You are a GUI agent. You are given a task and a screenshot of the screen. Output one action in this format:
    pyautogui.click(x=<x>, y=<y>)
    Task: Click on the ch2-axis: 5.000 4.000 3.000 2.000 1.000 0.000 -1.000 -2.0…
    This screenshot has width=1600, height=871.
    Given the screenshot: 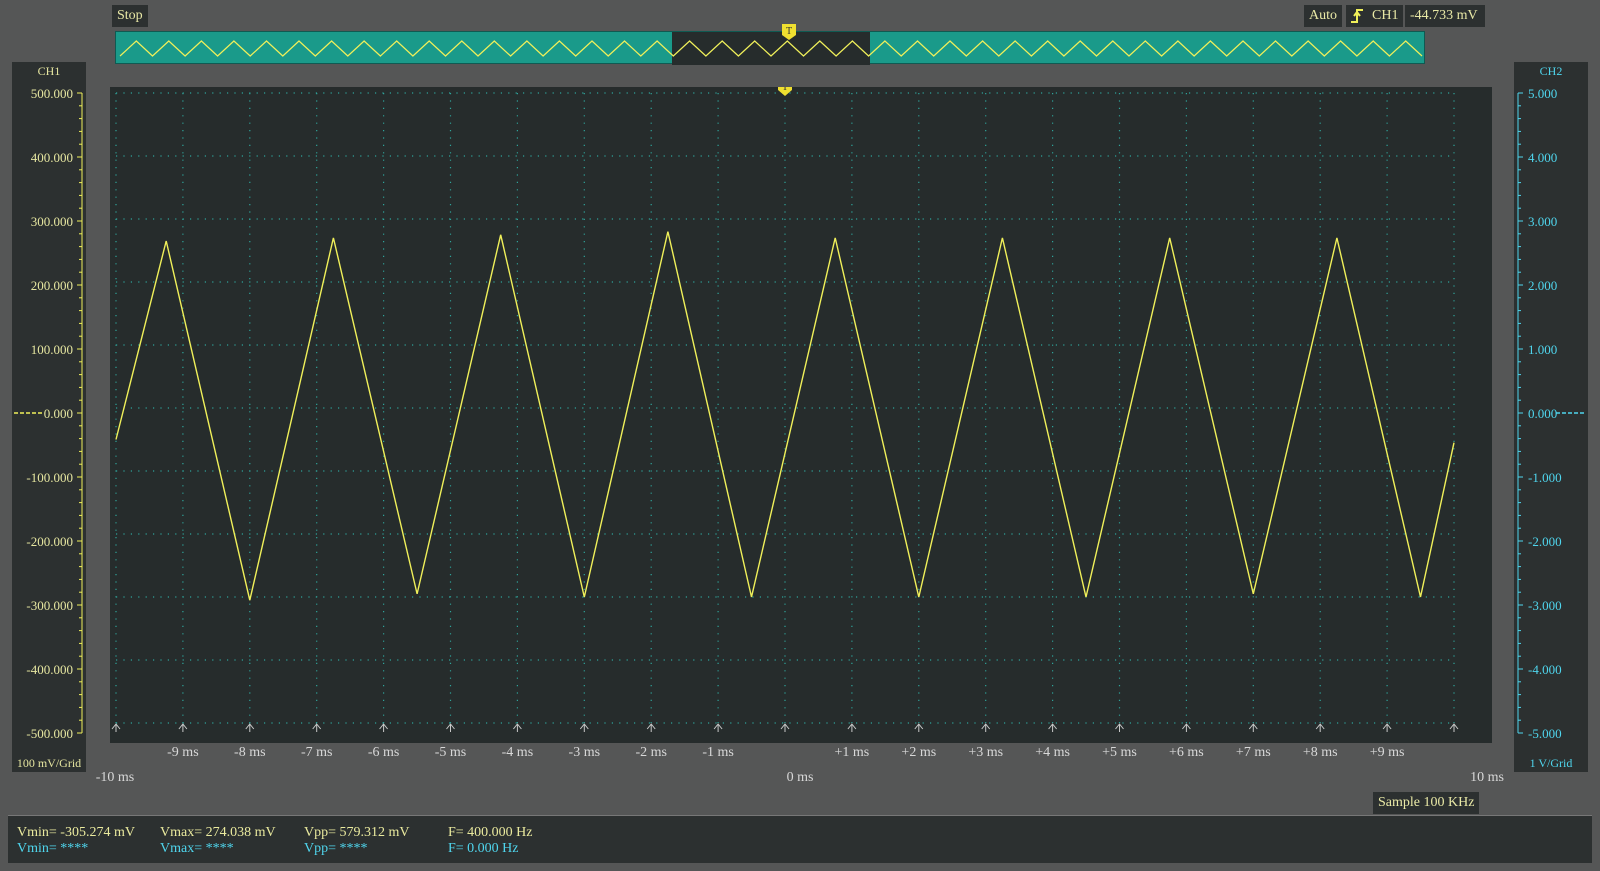 What is the action you would take?
    pyautogui.click(x=1551, y=417)
    